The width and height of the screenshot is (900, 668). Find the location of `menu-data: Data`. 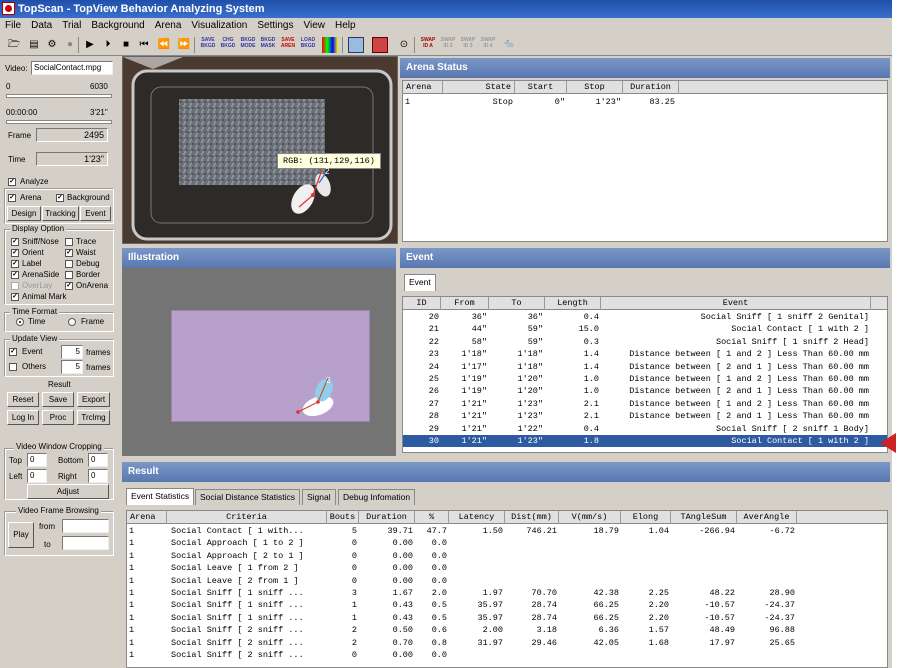

menu-data: Data is located at coordinates (41, 26).